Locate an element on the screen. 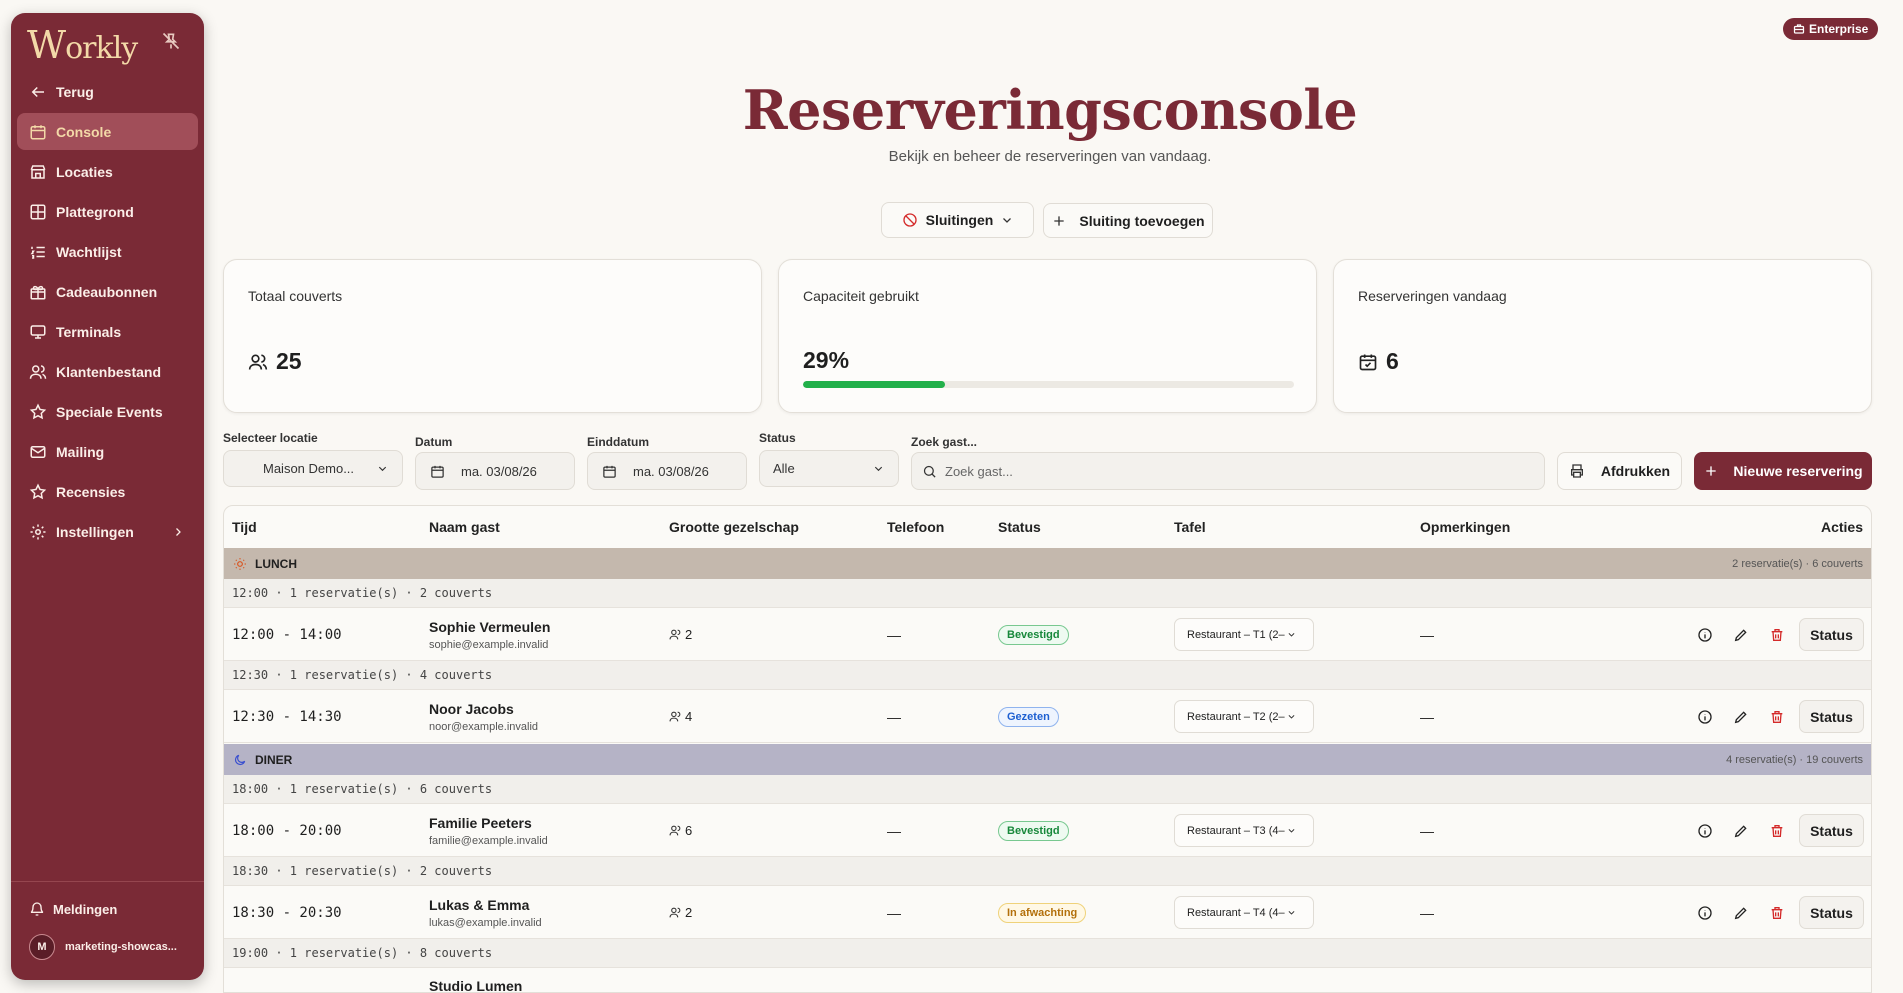  table-row: Studio Lumen is located at coordinates (1047, 980).